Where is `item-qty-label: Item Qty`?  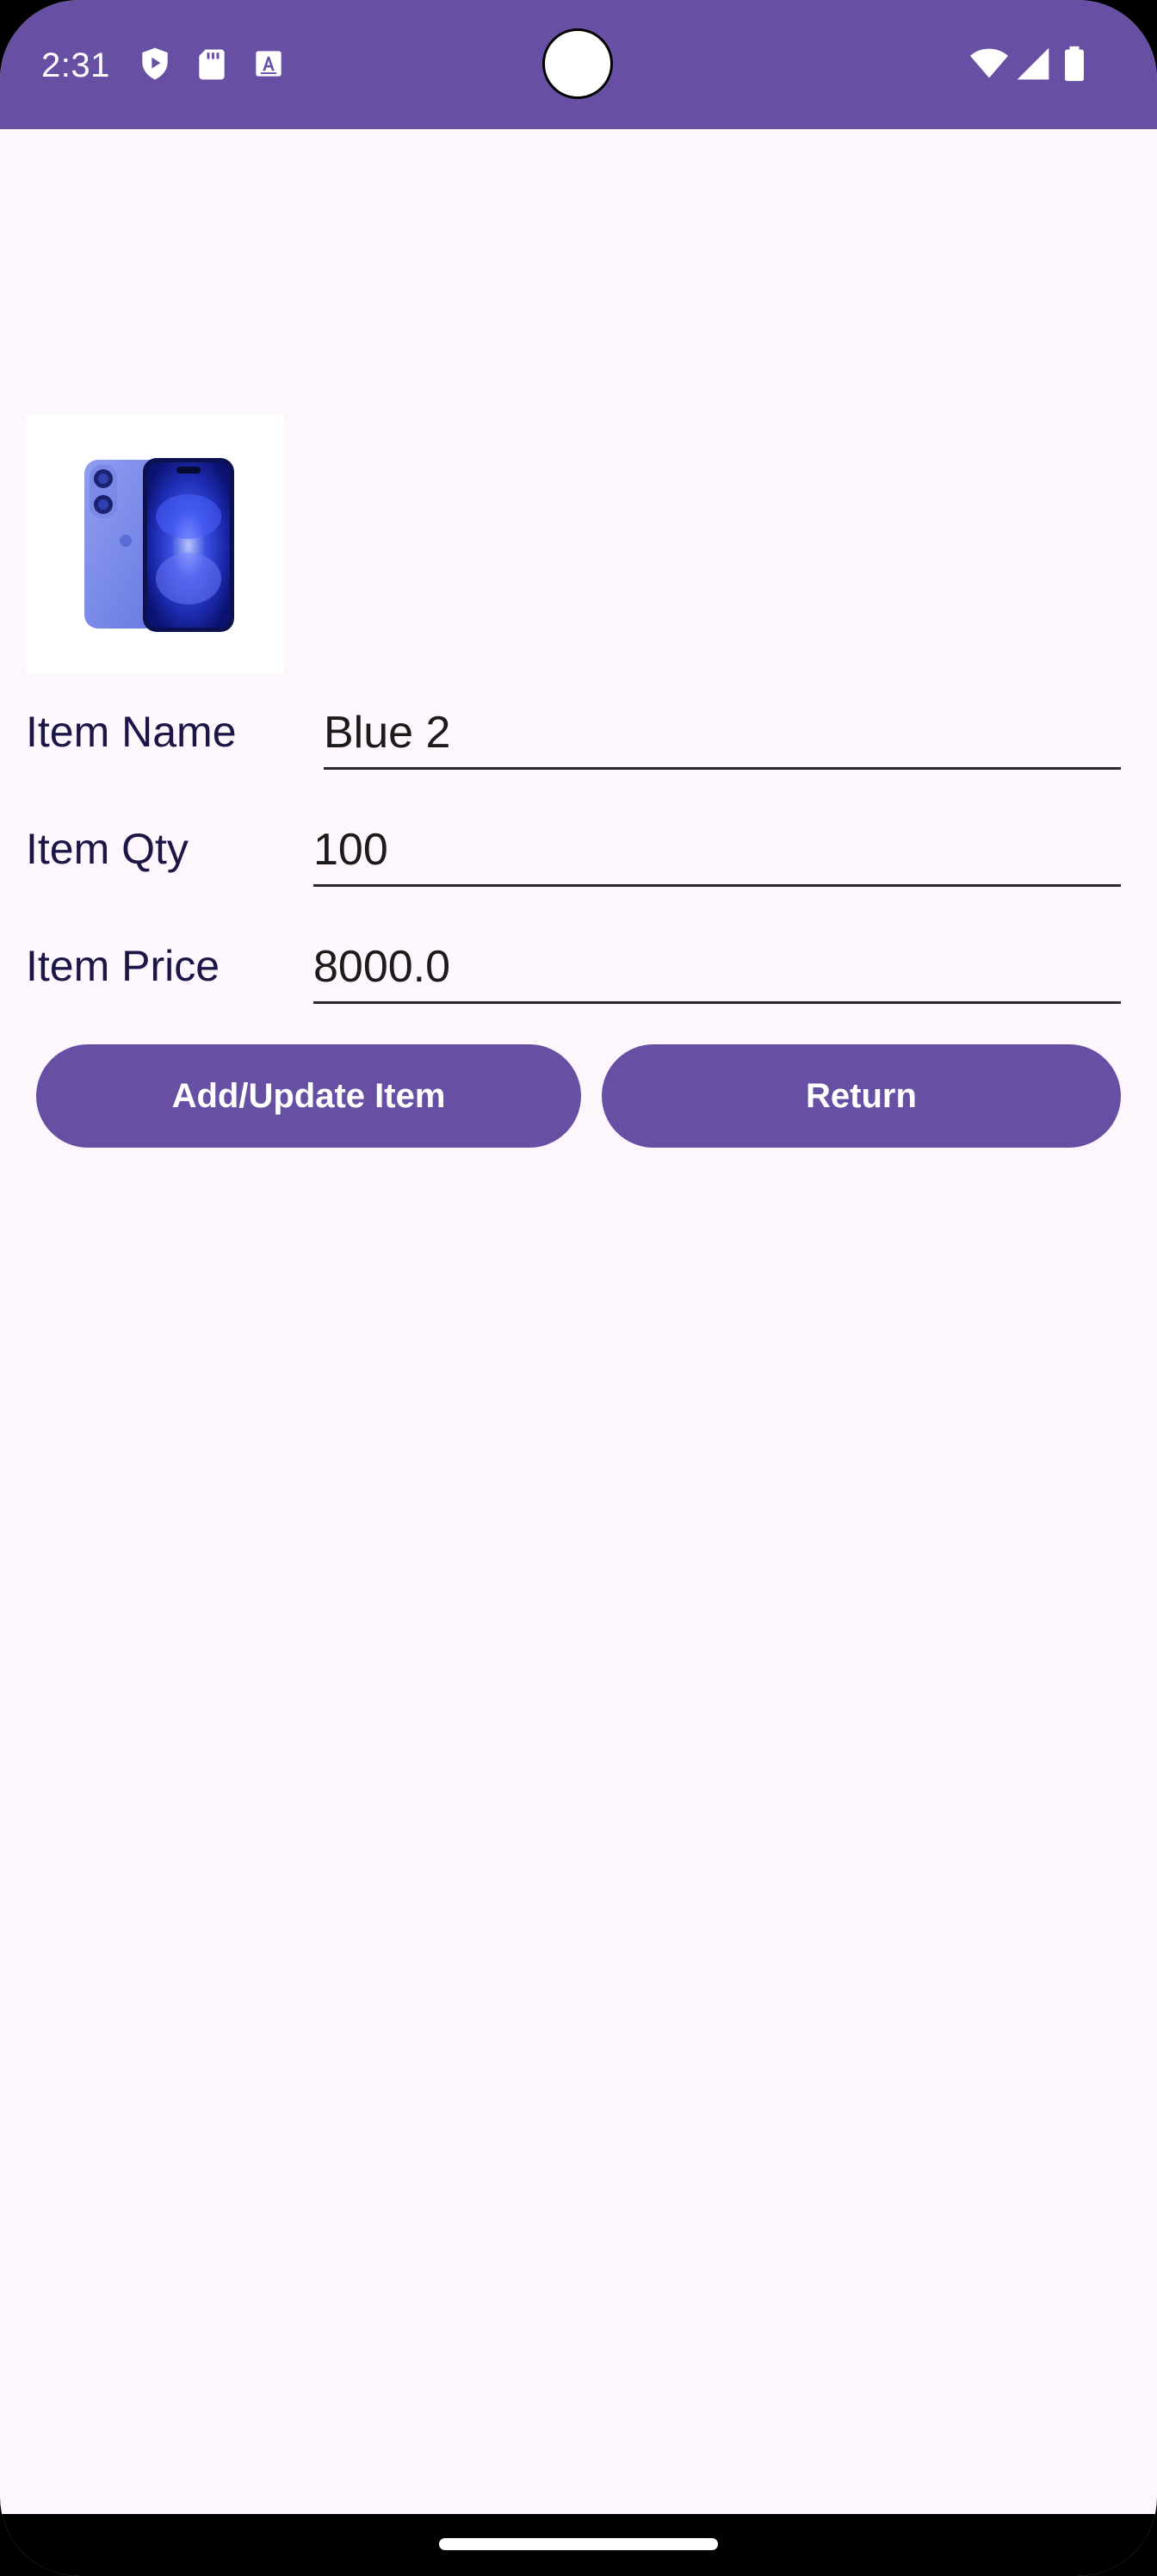 item-qty-label: Item Qty is located at coordinates (108, 849).